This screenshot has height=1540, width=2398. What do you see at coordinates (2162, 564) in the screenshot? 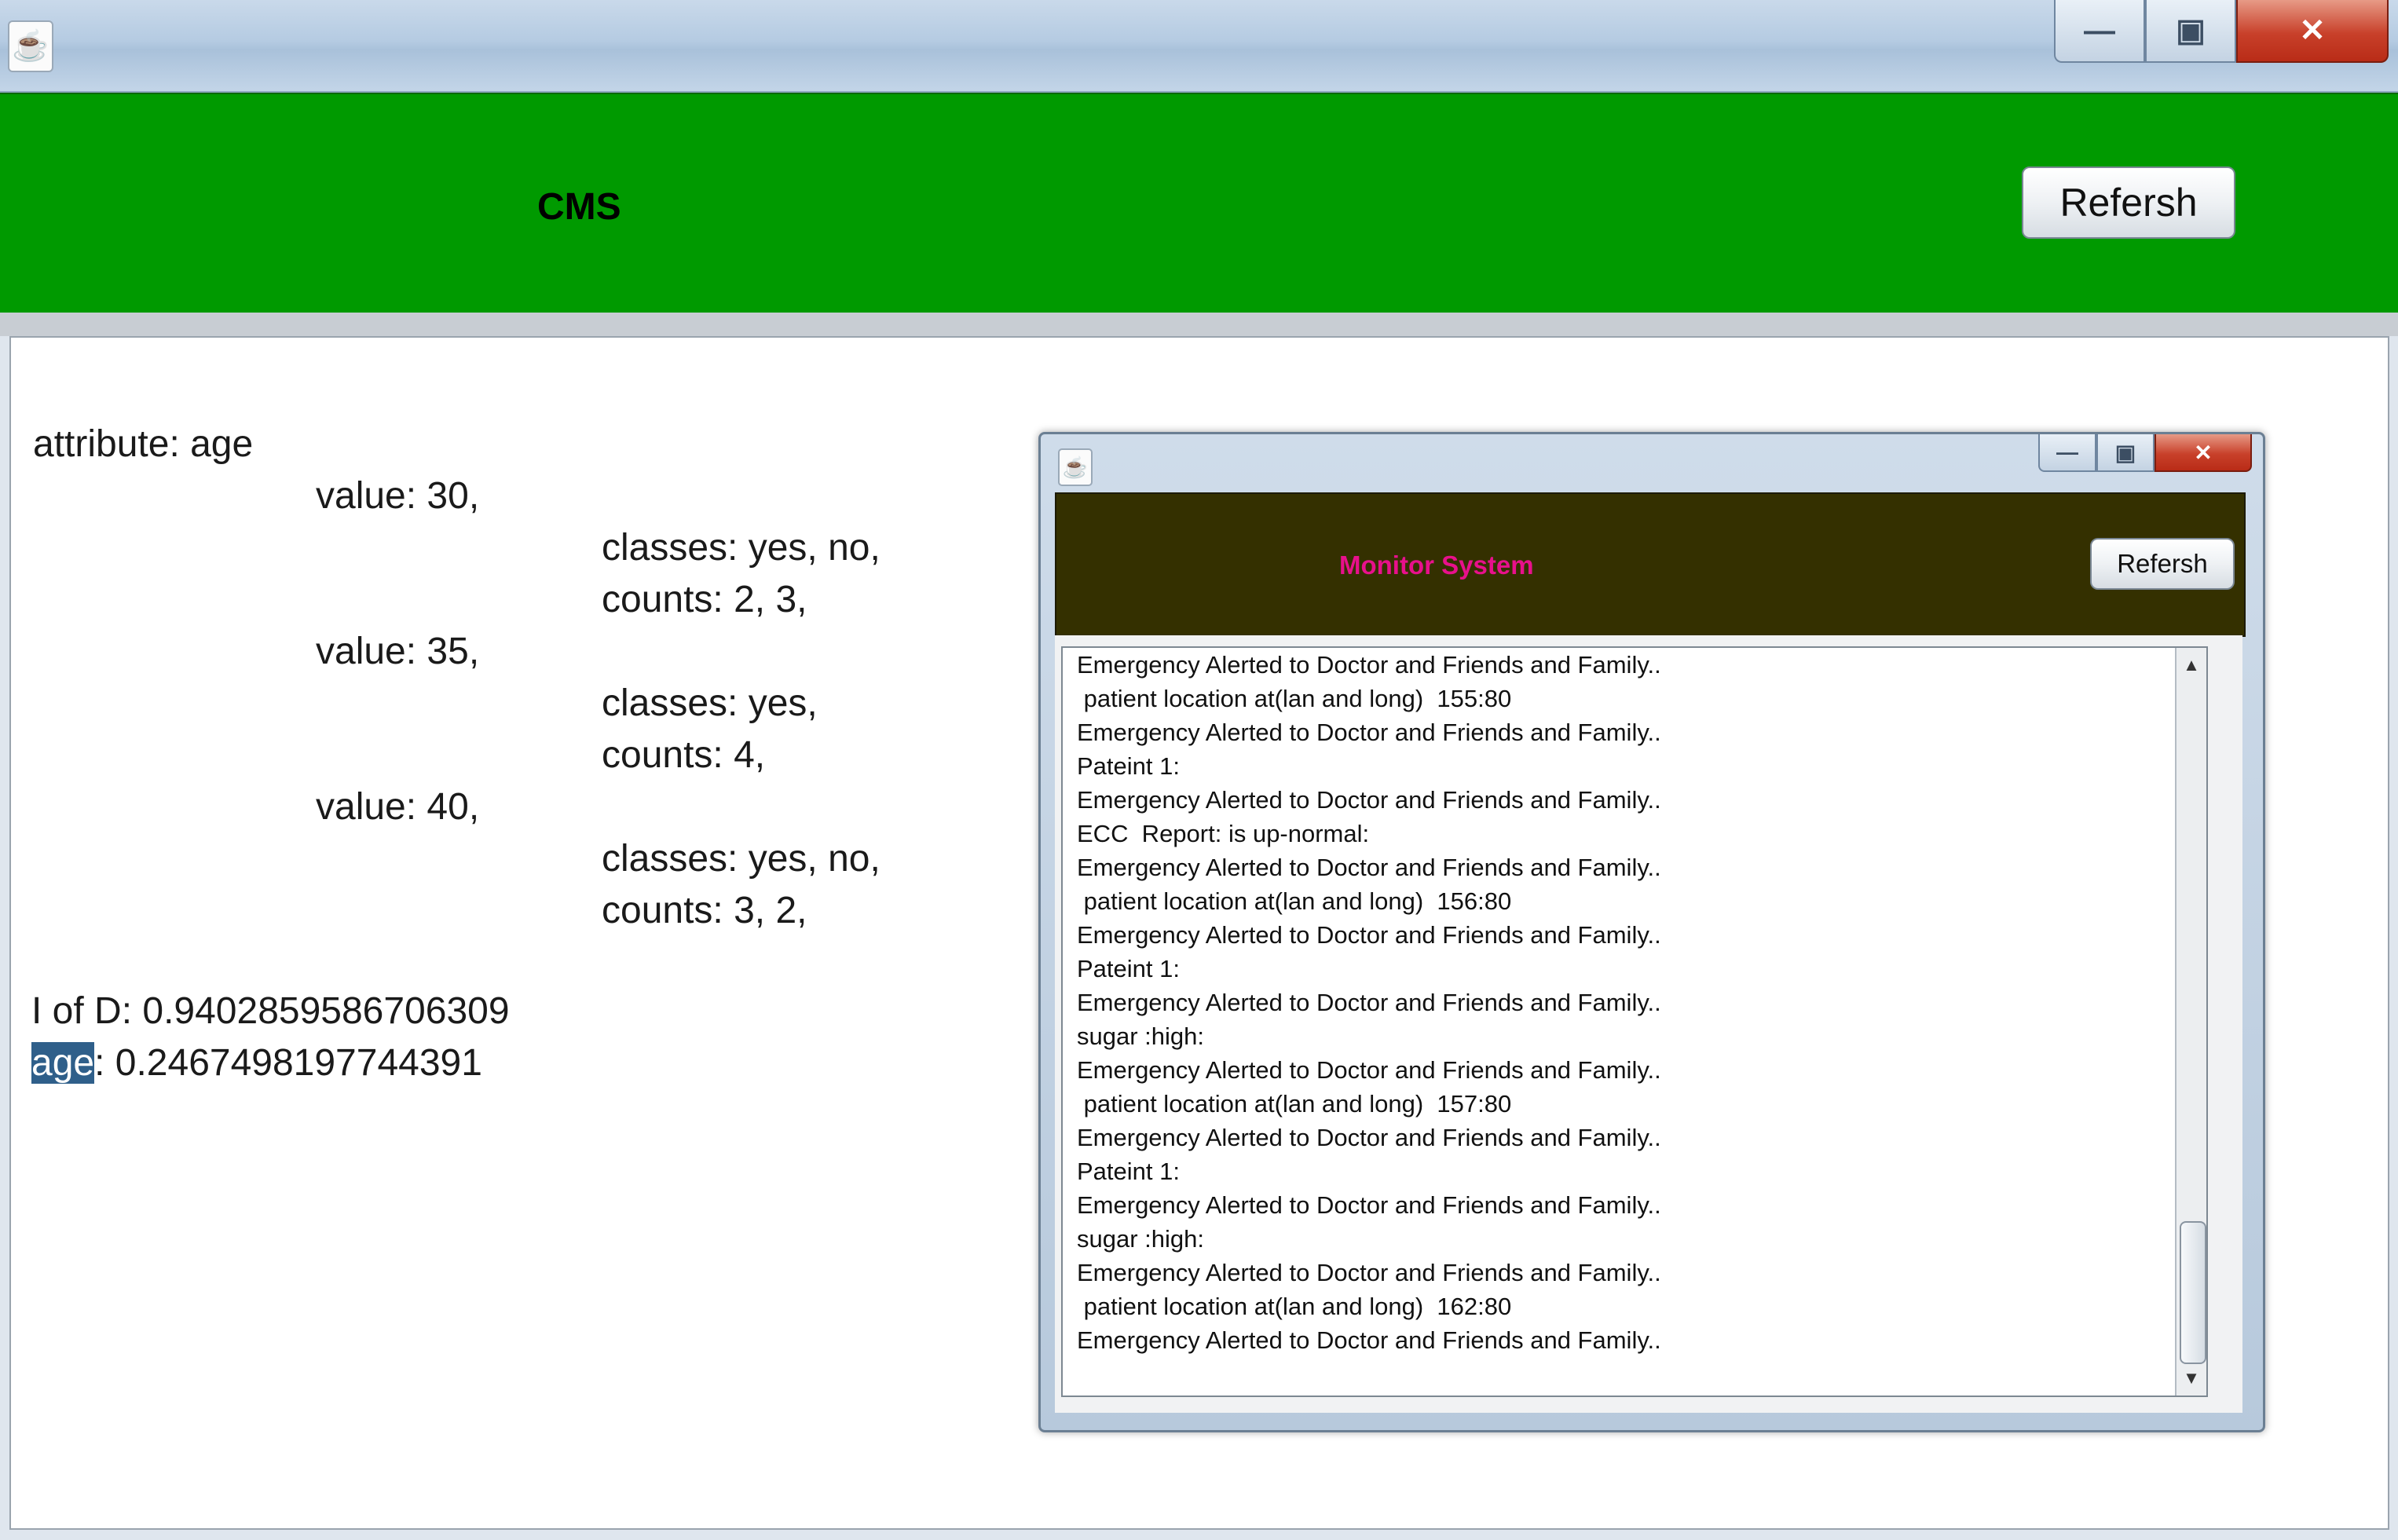
I see `monitor-refresh-button: Refersh` at bounding box center [2162, 564].